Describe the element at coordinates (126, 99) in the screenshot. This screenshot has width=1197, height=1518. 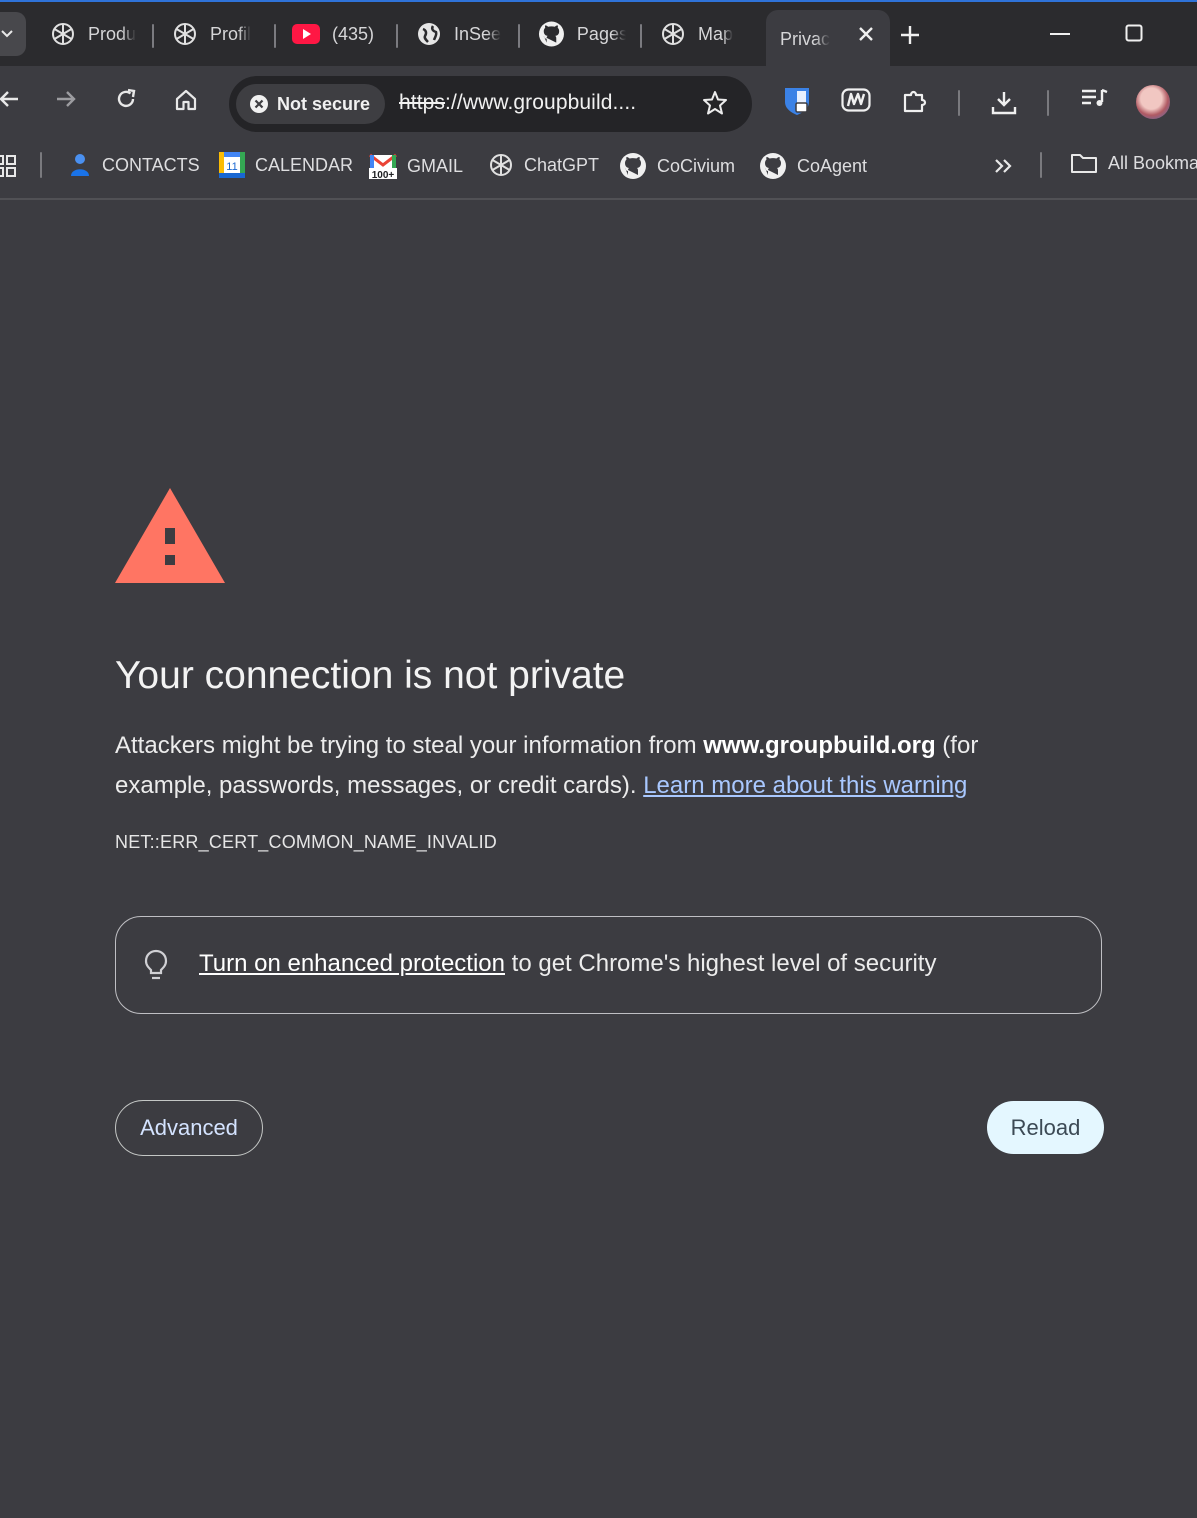
I see `reload-icon` at that location.